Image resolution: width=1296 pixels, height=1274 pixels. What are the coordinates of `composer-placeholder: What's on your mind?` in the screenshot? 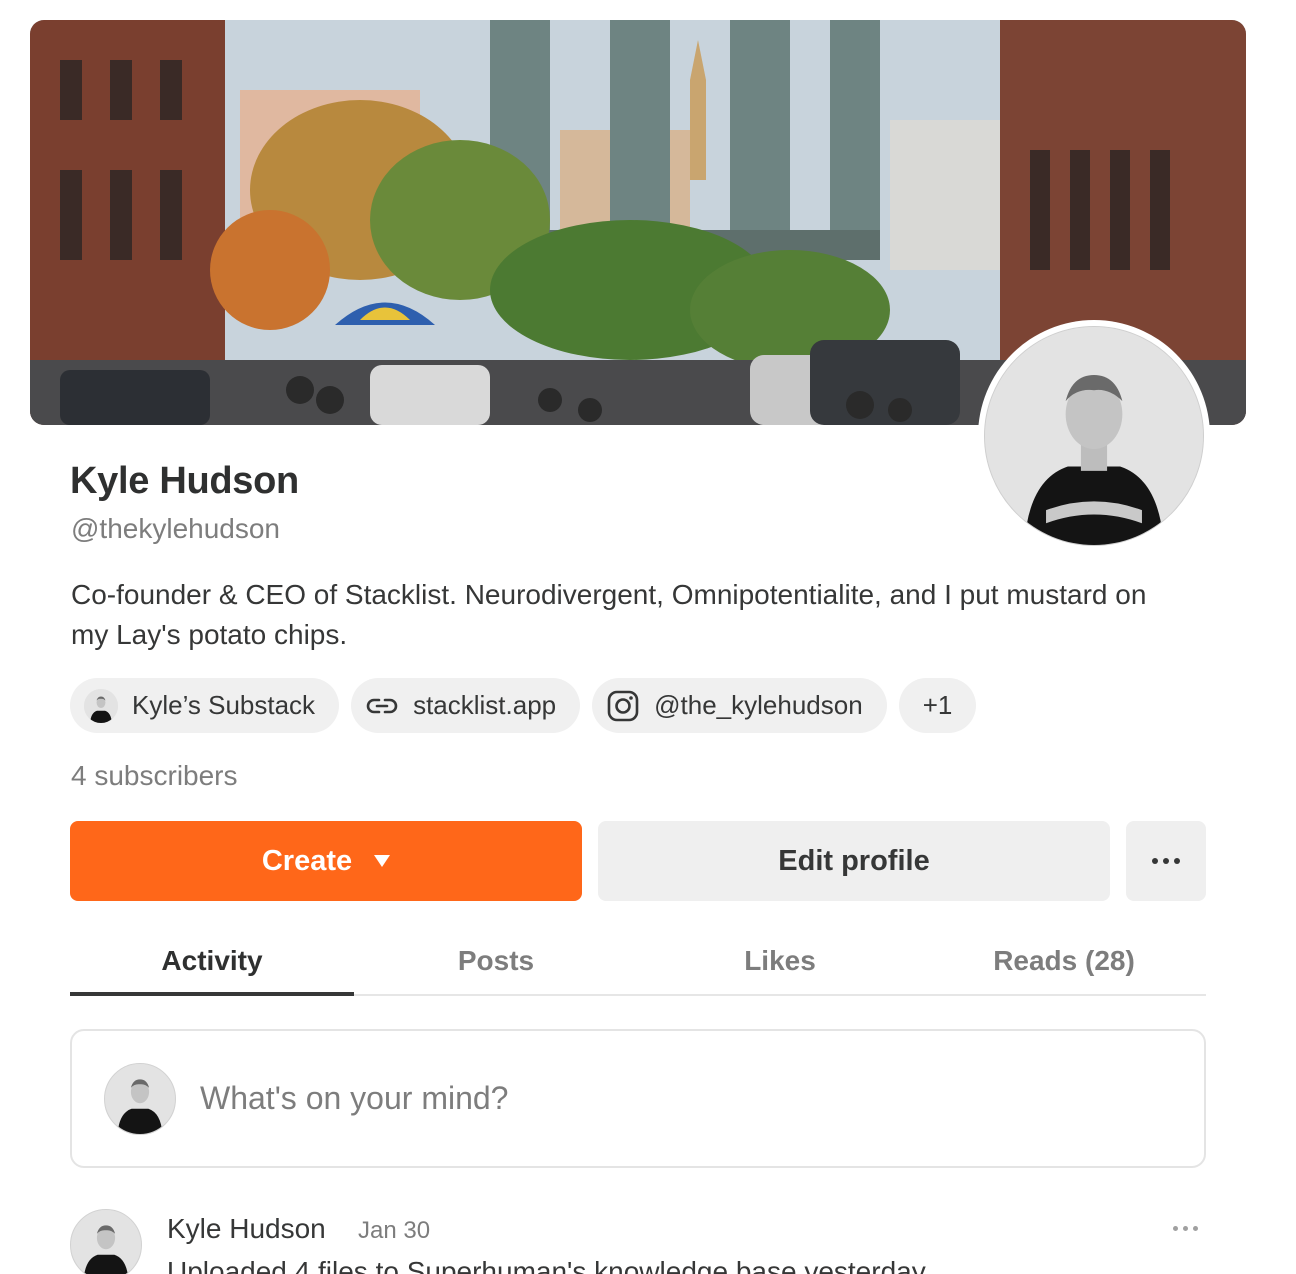 It's located at (354, 1098).